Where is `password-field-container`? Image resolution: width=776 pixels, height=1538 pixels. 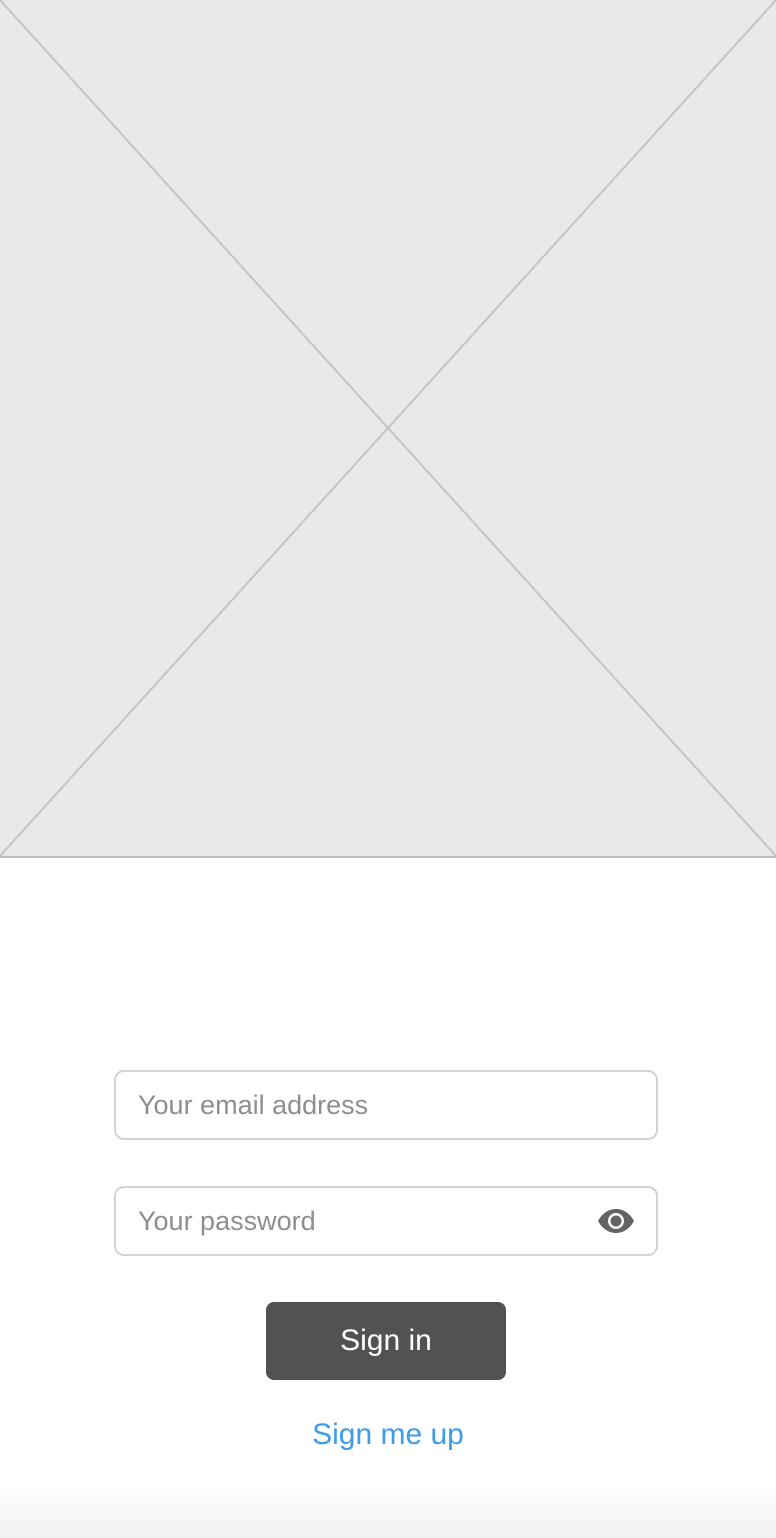 password-field-container is located at coordinates (386, 1221).